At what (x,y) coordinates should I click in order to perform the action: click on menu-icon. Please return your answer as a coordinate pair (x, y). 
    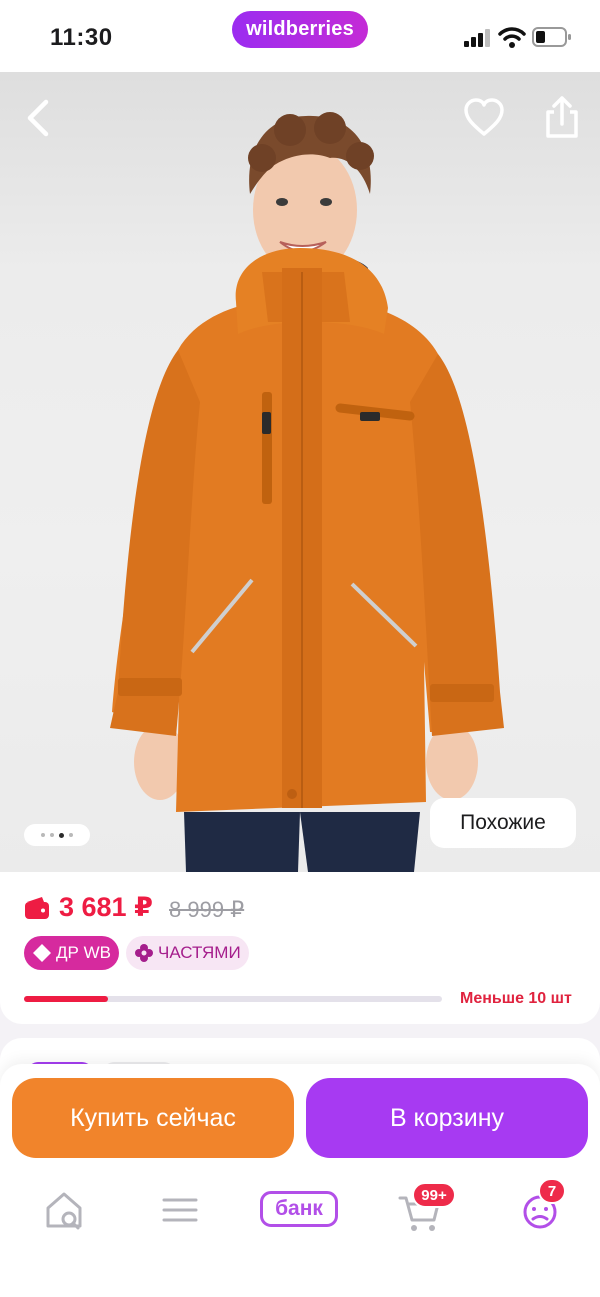
    Looking at the image, I should click on (180, 1210).